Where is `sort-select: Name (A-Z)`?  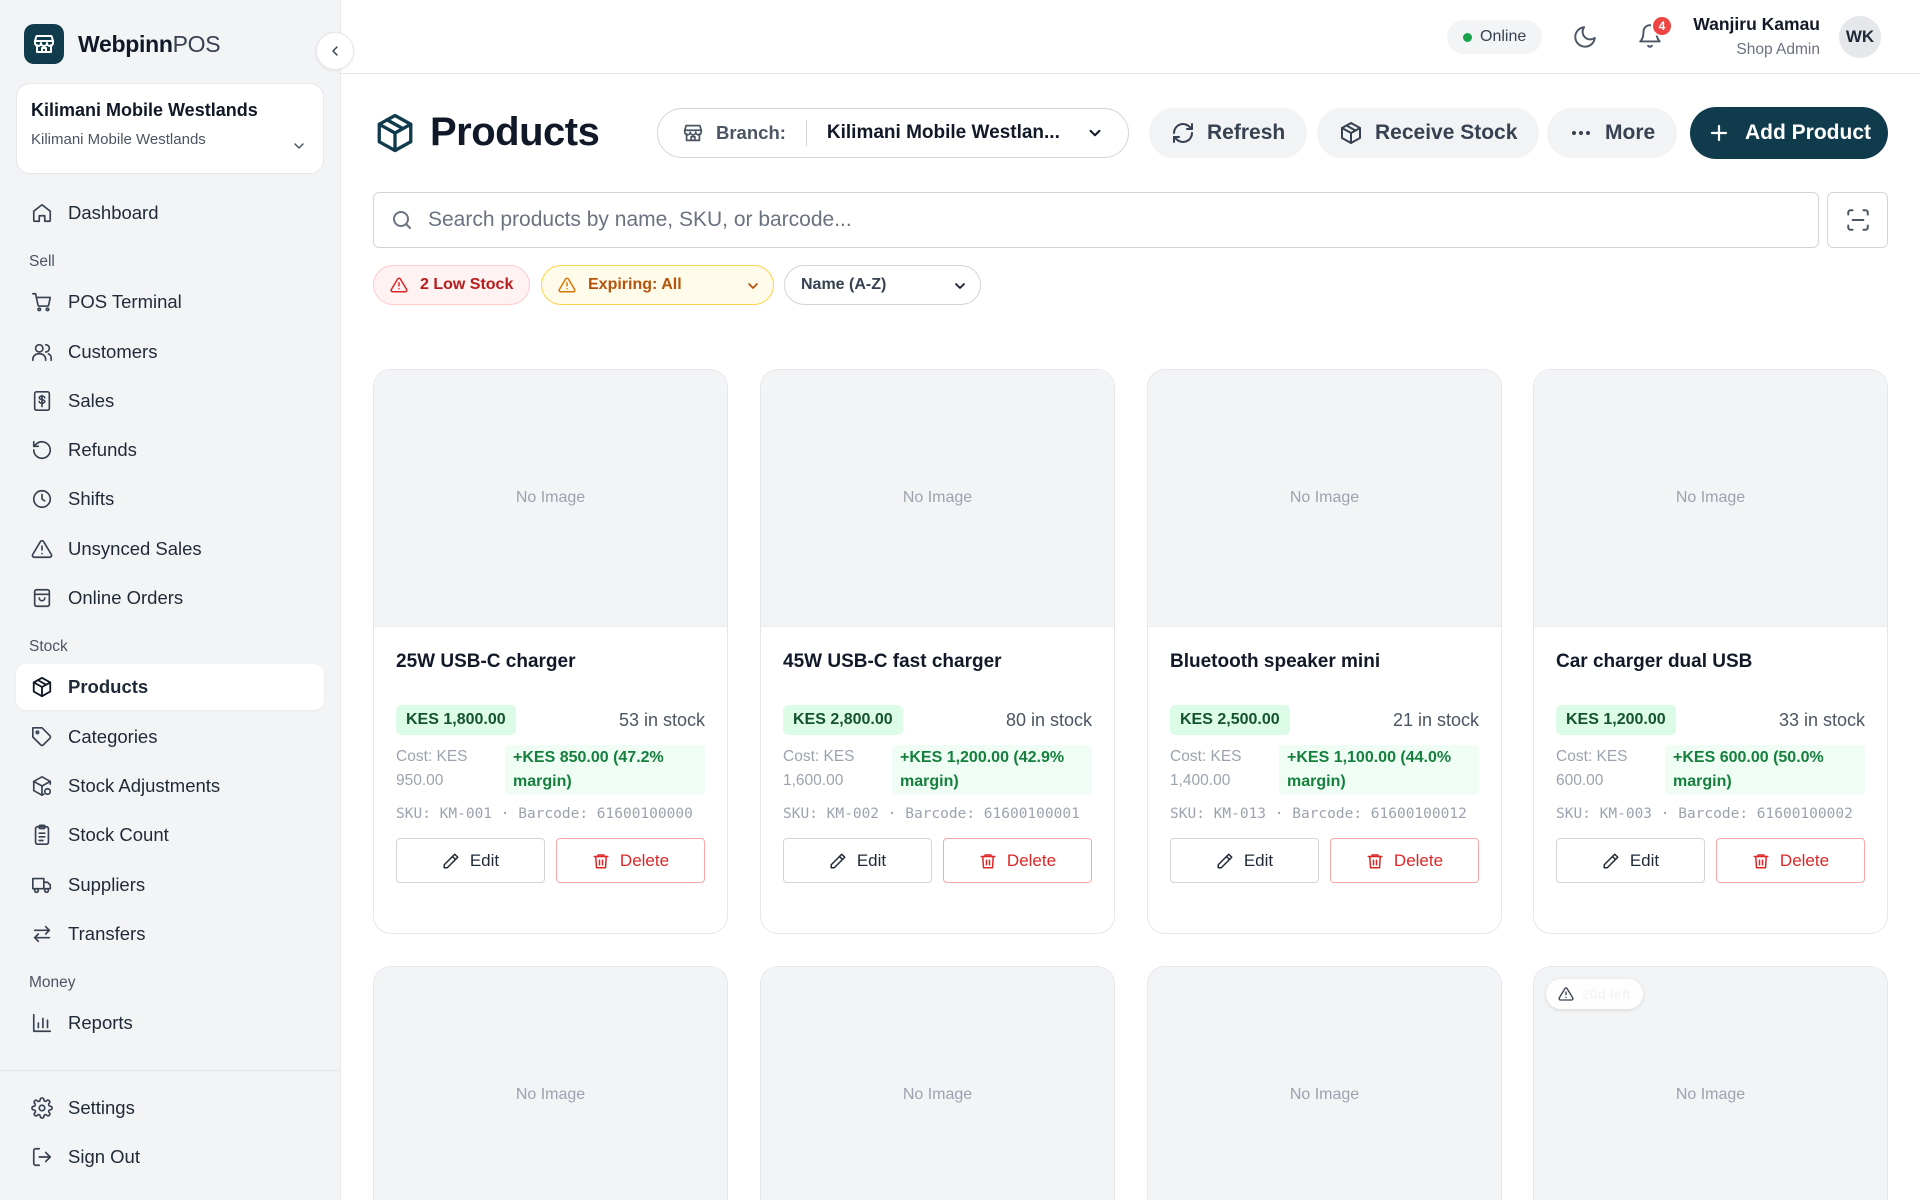
sort-select: Name (A-Z) is located at coordinates (882, 285).